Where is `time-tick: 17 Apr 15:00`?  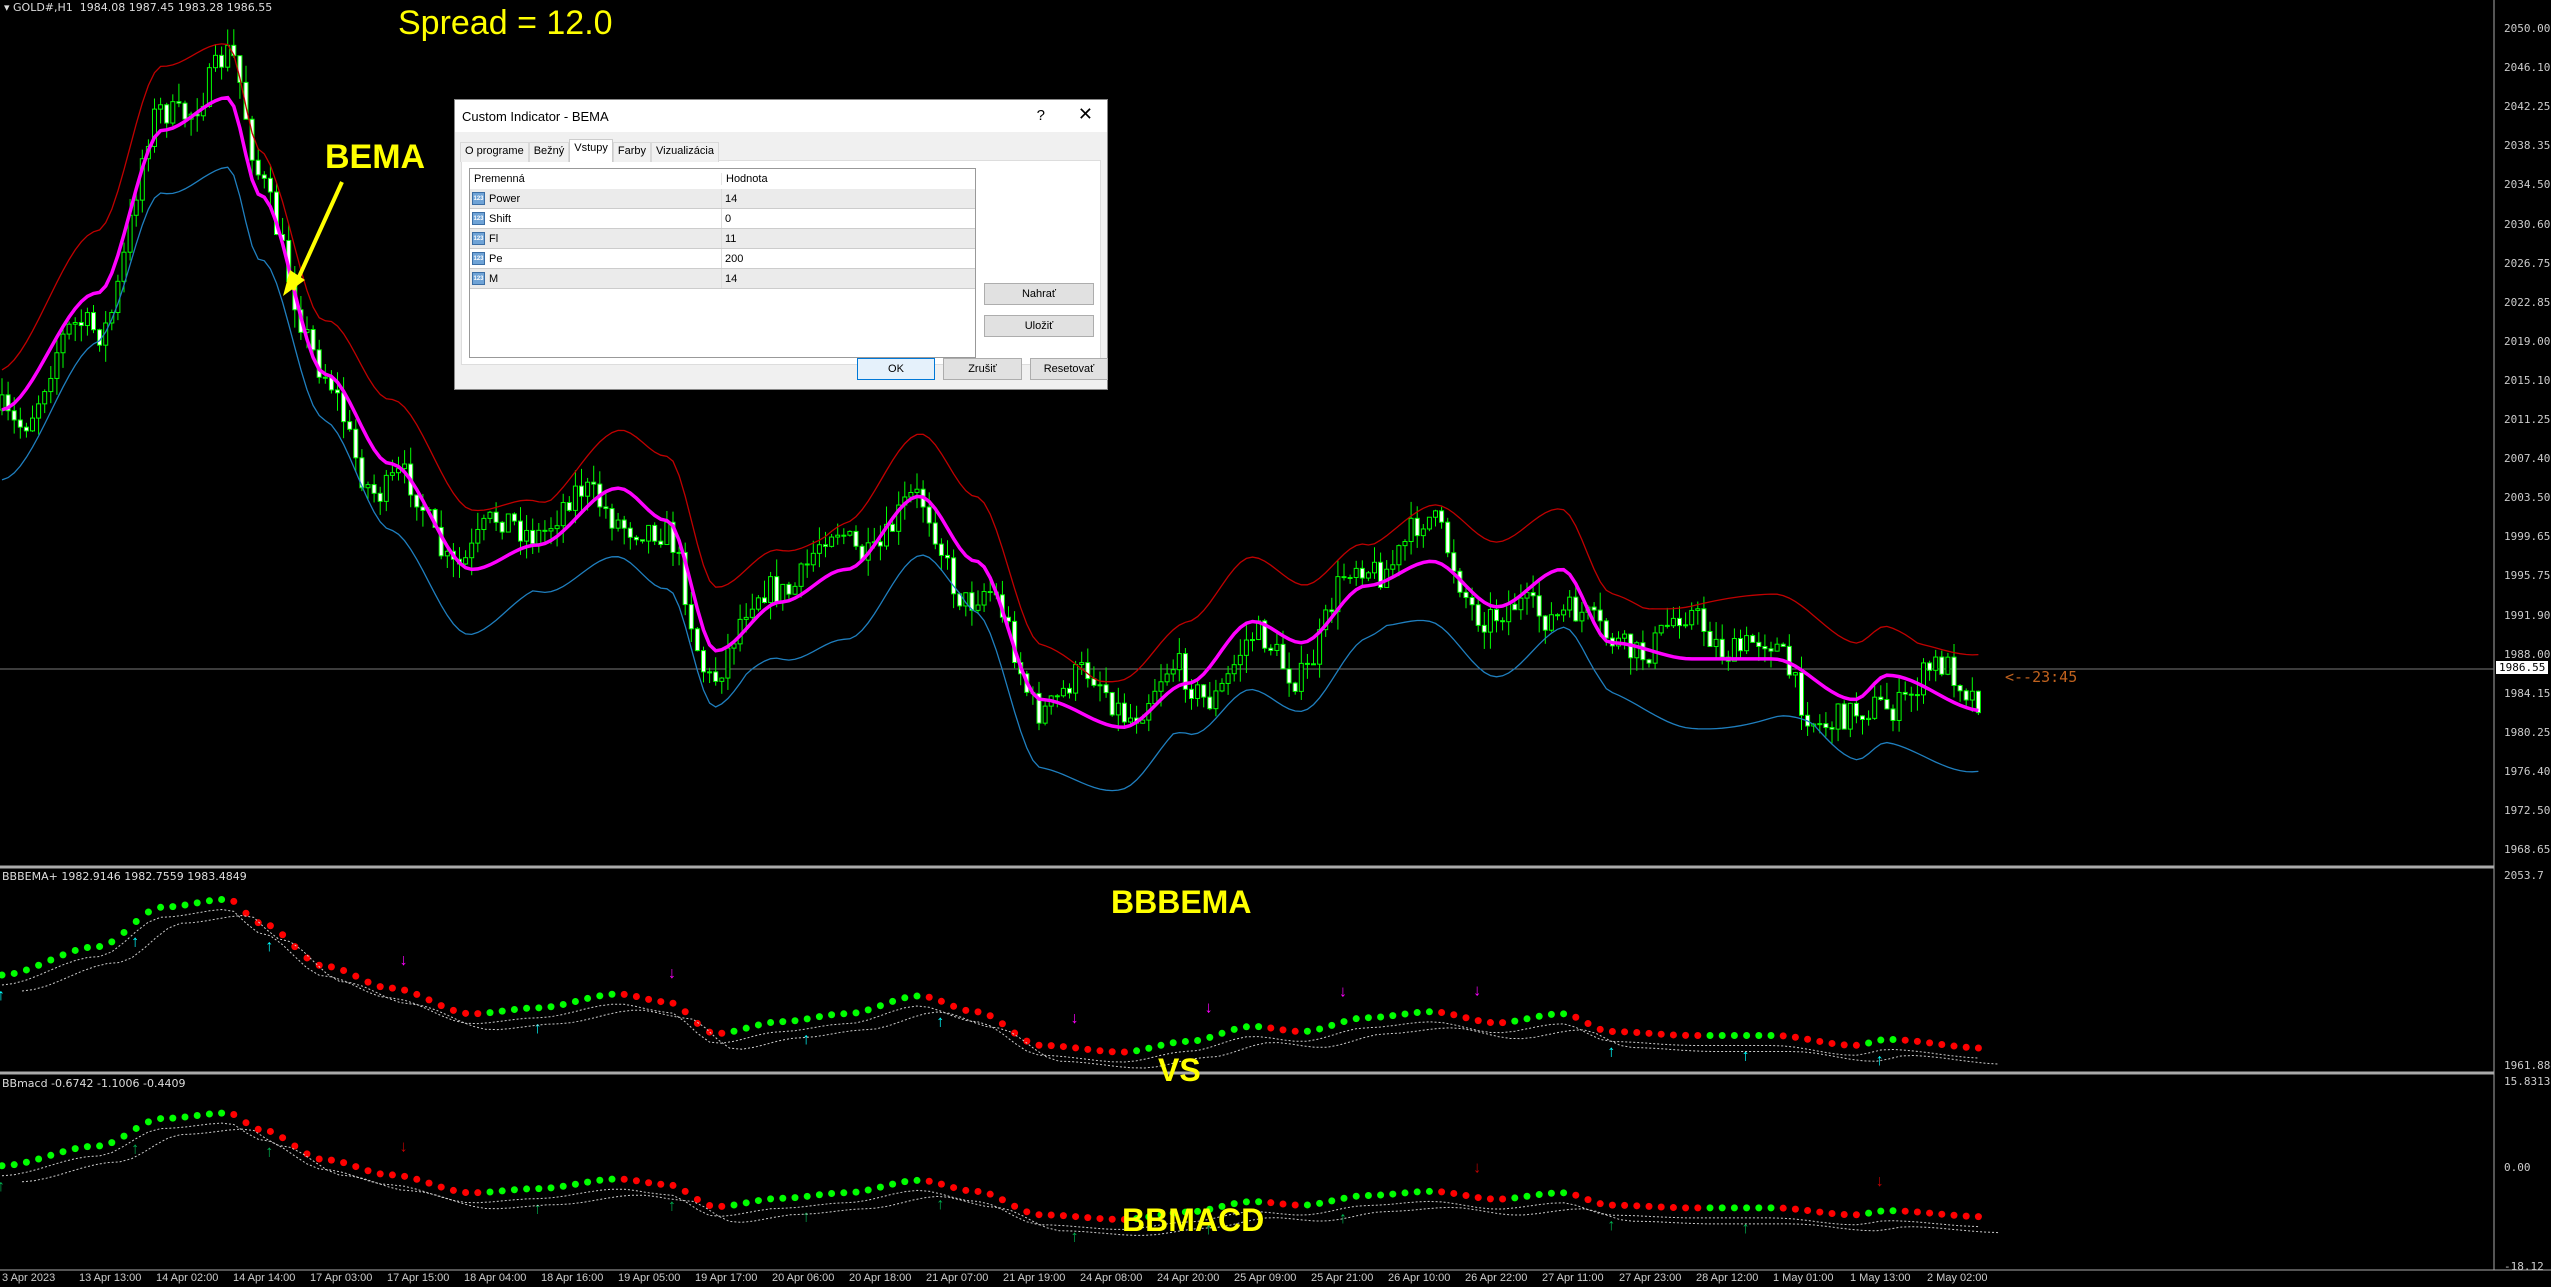
time-tick: 17 Apr 15:00 is located at coordinates (418, 1278).